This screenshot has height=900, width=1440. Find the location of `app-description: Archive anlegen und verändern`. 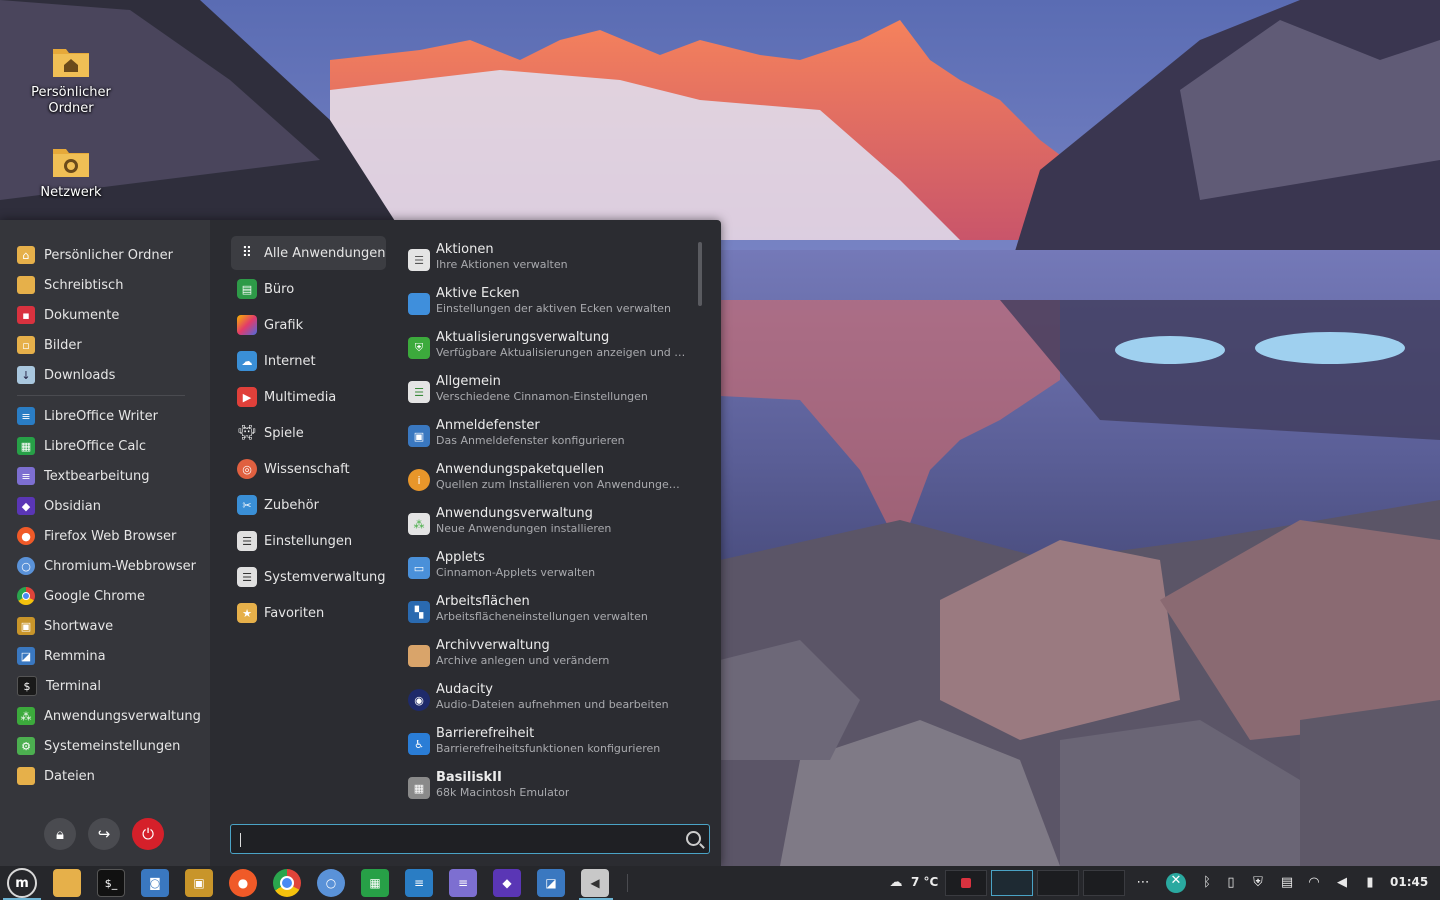

app-description: Archive anlegen und verändern is located at coordinates (523, 660).